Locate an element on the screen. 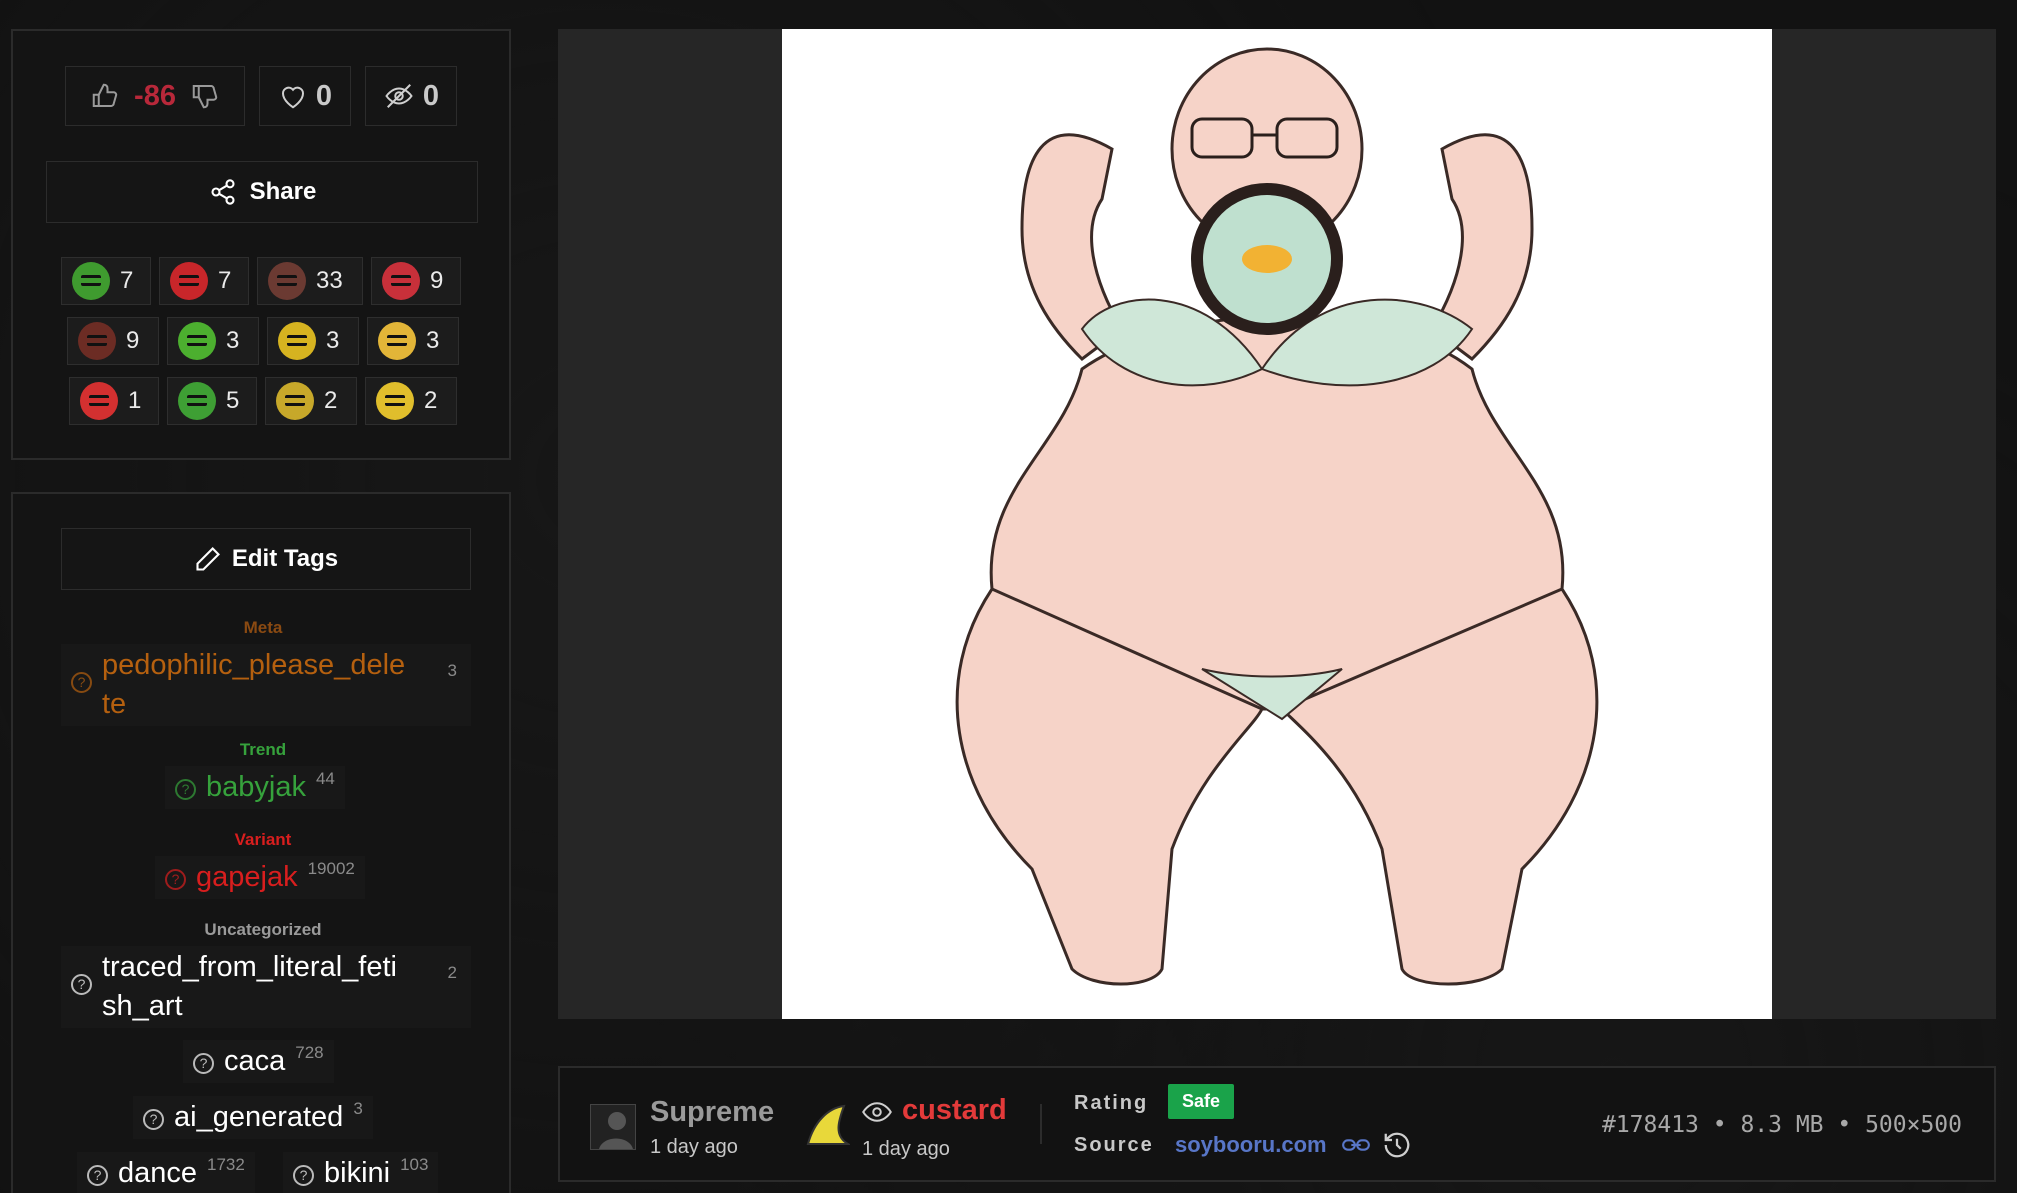 Image resolution: width=2017 pixels, height=1193 pixels. approver-avatar is located at coordinates (828, 1125).